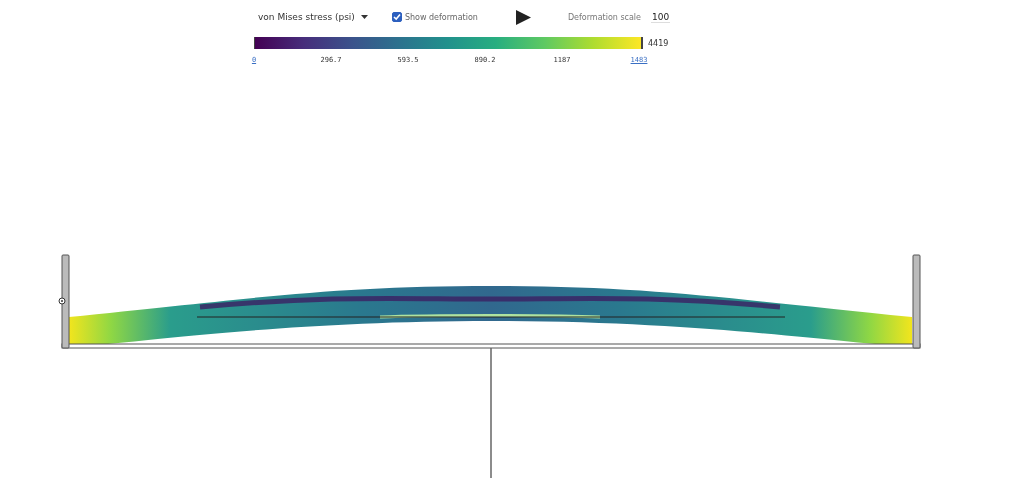 The width and height of the screenshot is (1024, 479). Describe the element at coordinates (396, 17) in the screenshot. I see `show-deformation-checkbox` at that location.